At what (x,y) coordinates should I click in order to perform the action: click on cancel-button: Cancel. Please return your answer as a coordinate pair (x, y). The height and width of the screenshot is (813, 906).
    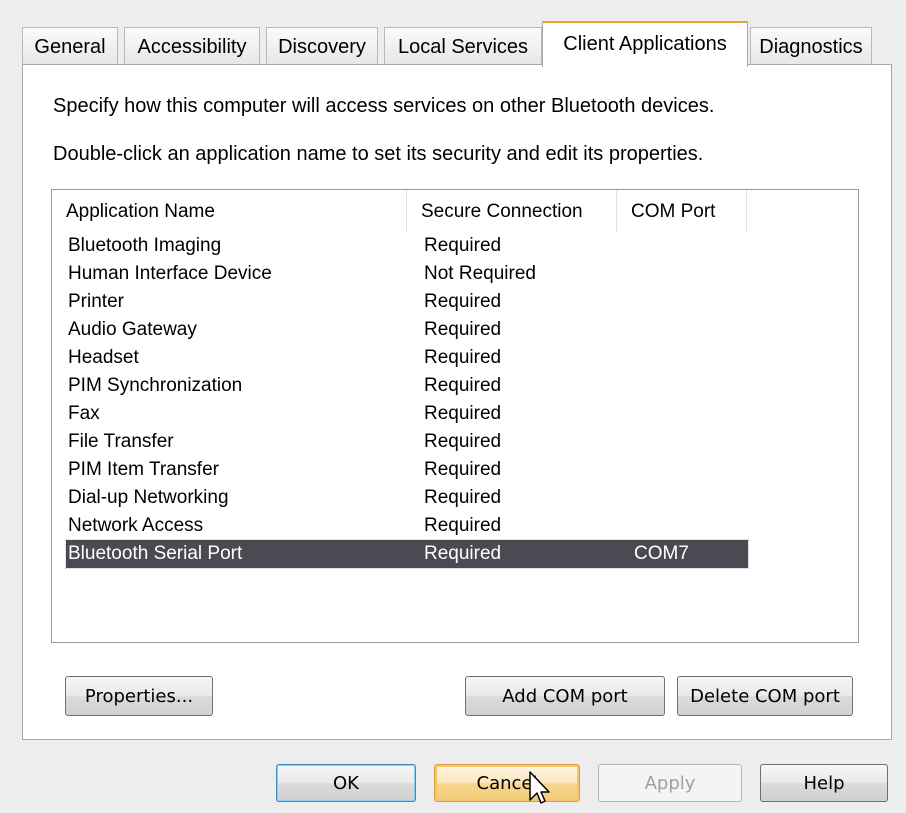
    Looking at the image, I should click on (507, 783).